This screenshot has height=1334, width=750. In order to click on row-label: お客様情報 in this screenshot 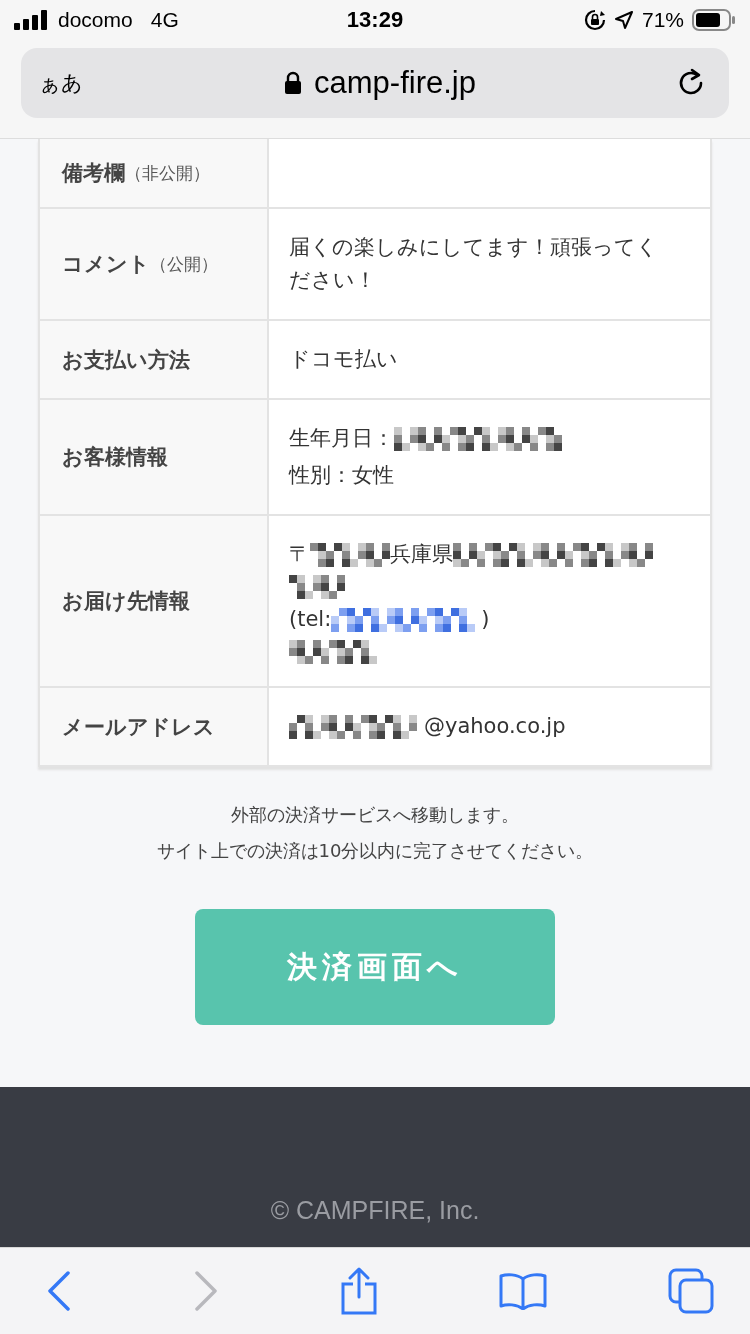, I will do `click(115, 457)`.